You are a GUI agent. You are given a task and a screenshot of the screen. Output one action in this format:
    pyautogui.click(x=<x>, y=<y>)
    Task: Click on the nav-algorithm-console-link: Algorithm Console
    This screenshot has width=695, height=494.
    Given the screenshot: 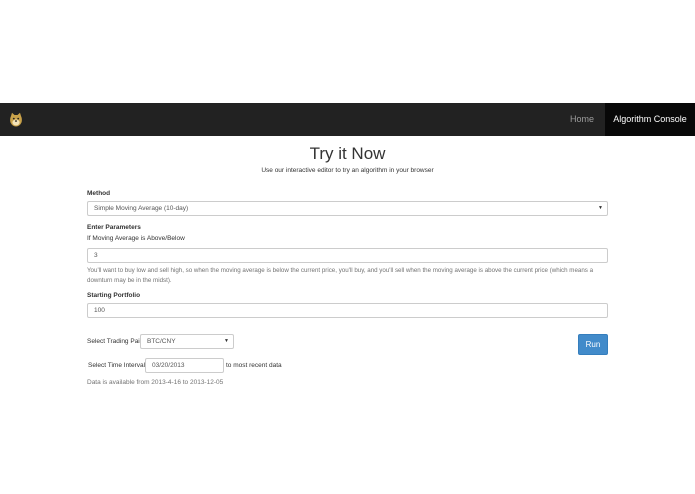 What is the action you would take?
    pyautogui.click(x=650, y=119)
    